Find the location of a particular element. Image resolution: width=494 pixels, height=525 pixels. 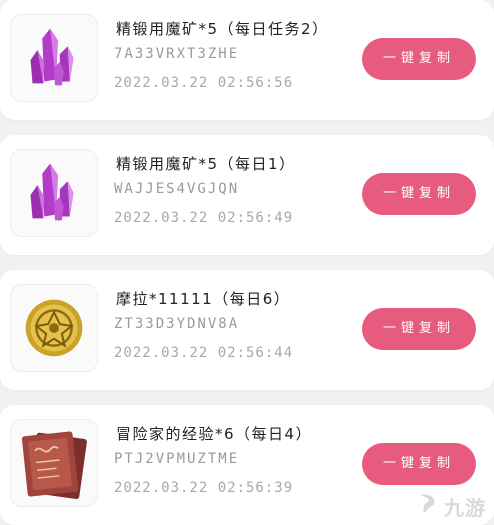

jiuyou-logo-icon is located at coordinates (427, 506).